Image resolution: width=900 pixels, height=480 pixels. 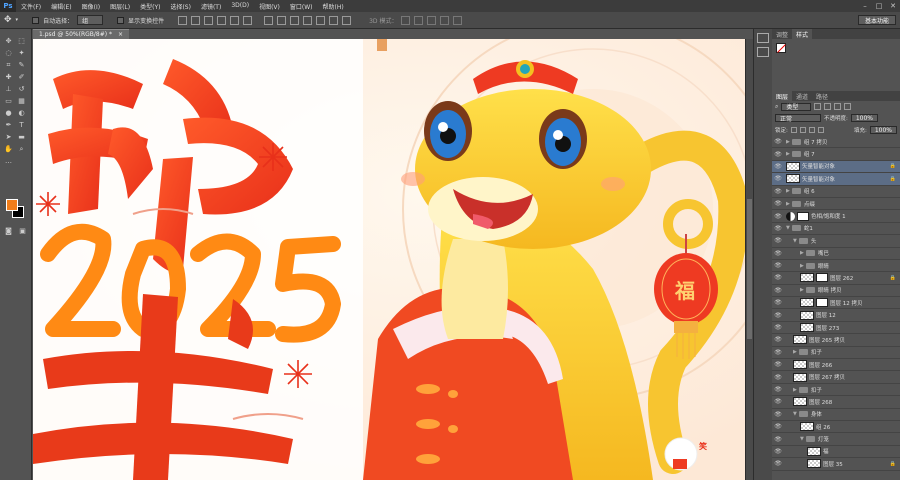 What do you see at coordinates (836, 439) in the screenshot?
I see `layer-row: 👁 ▼ 灯笼` at bounding box center [836, 439].